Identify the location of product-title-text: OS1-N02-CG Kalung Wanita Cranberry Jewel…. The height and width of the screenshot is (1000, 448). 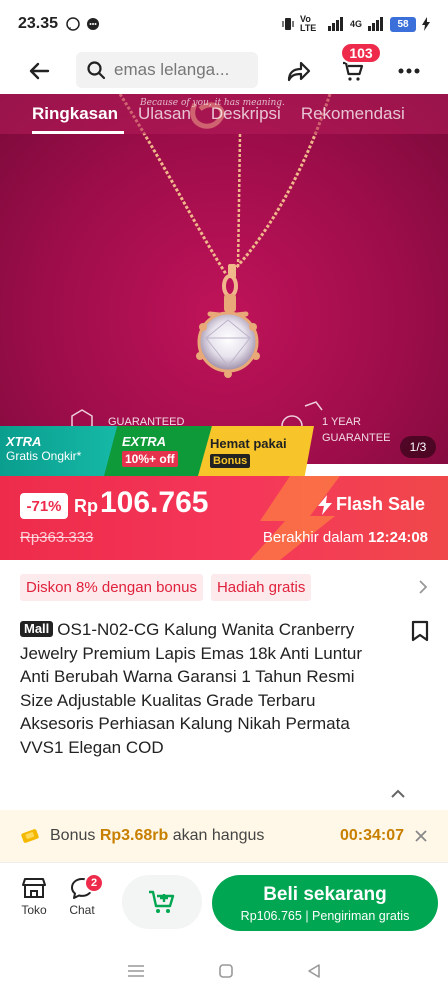
(191, 688).